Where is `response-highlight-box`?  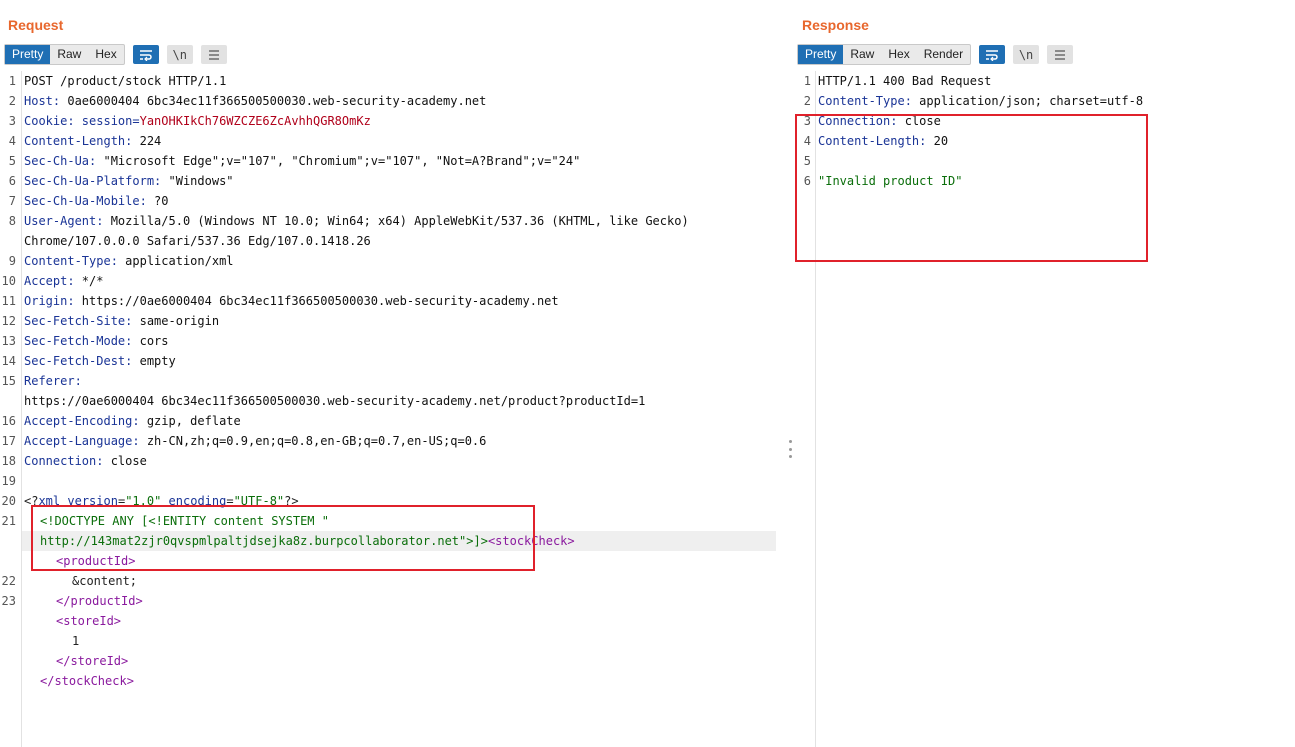 response-highlight-box is located at coordinates (971, 188).